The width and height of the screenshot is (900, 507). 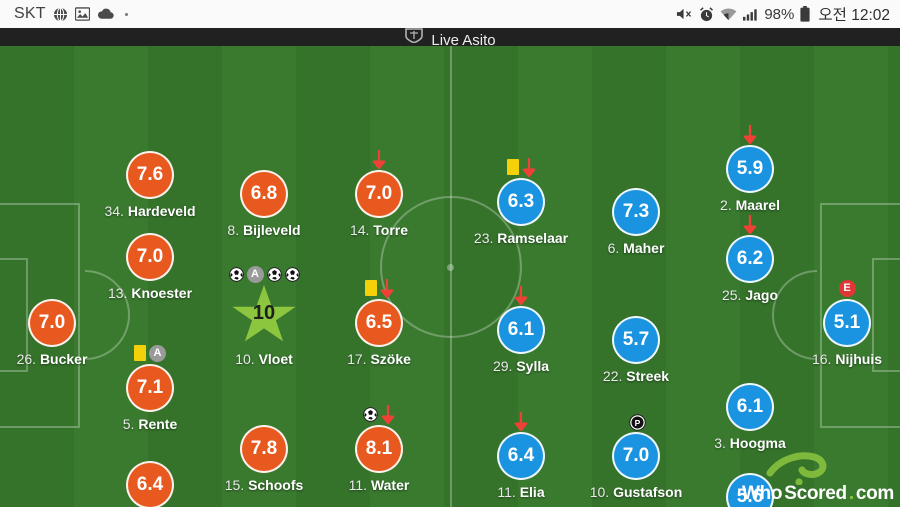 I want to click on globe-icon, so click(x=60, y=14).